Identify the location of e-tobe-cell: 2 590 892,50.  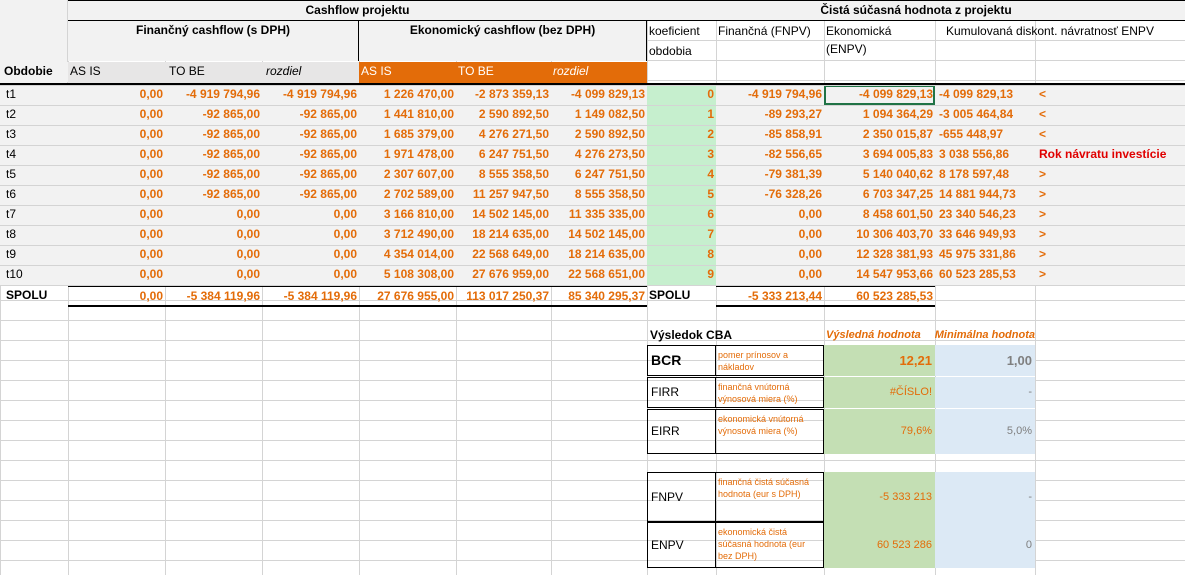
(503, 115).